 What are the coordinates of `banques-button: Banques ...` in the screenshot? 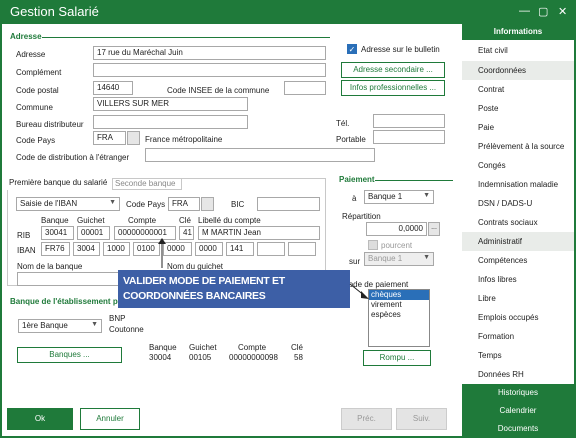 It's located at (69, 355).